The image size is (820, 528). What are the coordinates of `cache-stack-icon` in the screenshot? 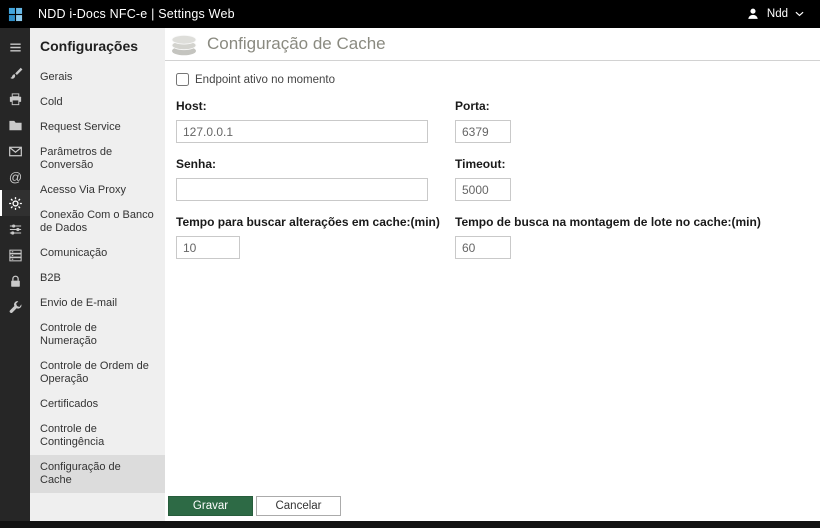 It's located at (184, 44).